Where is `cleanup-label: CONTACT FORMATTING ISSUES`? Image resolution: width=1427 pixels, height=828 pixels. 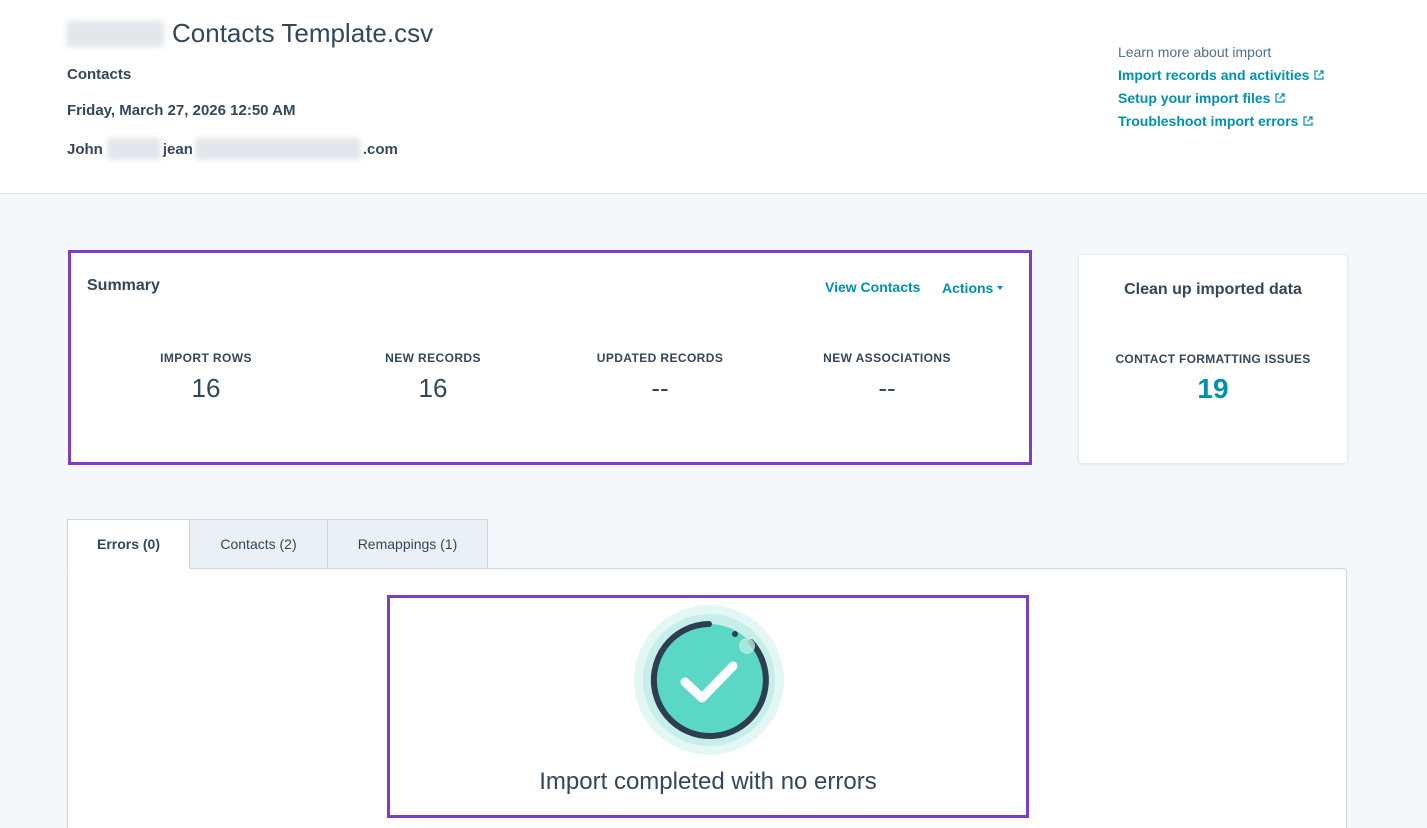 cleanup-label: CONTACT FORMATTING ISSUES is located at coordinates (1213, 359).